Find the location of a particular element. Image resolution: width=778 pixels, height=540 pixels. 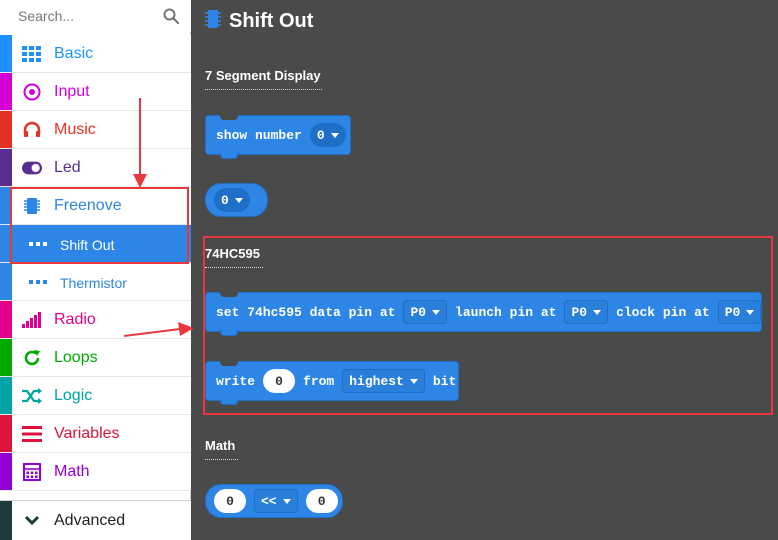

category-thermistor: Thermistor is located at coordinates (95, 282).